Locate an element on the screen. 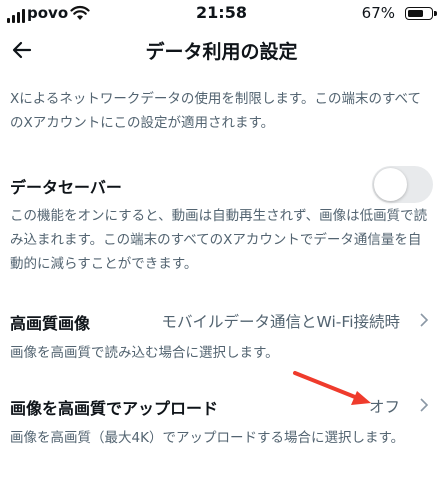  description-line: この機能をオンにすると、動画は自動再生されず、画像は低画質で読 is located at coordinates (219, 216).